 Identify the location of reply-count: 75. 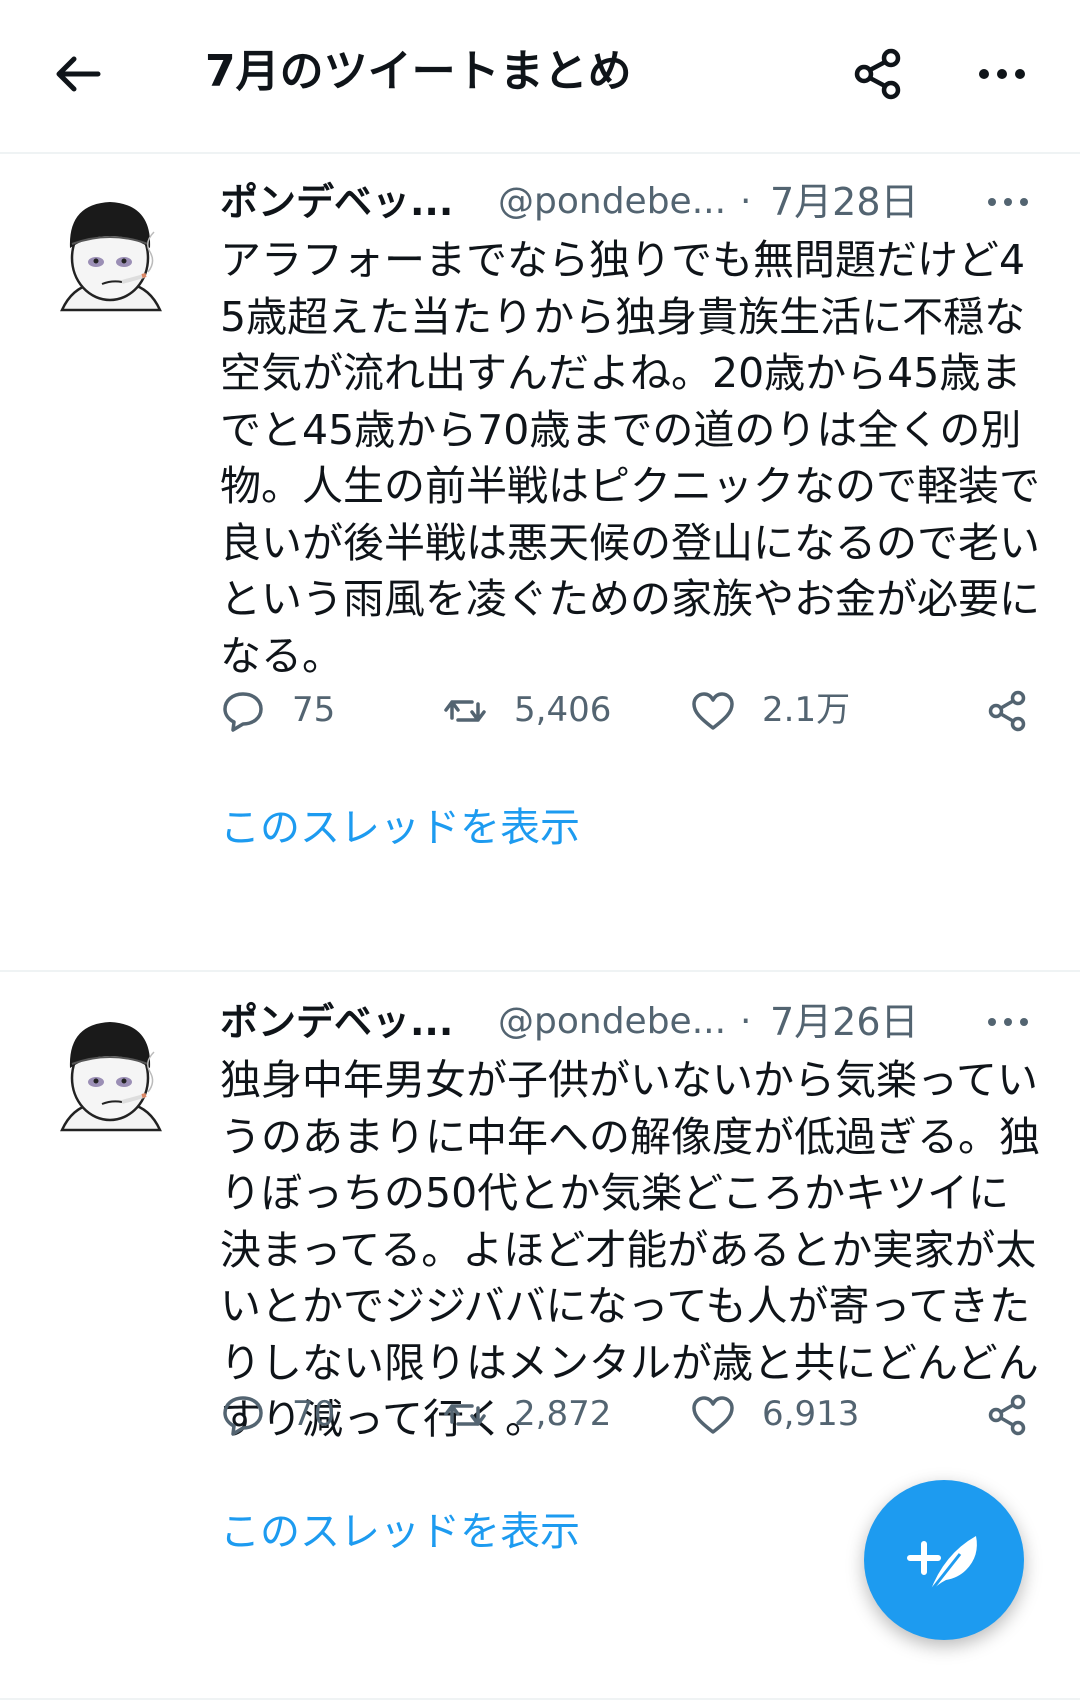
(314, 710).